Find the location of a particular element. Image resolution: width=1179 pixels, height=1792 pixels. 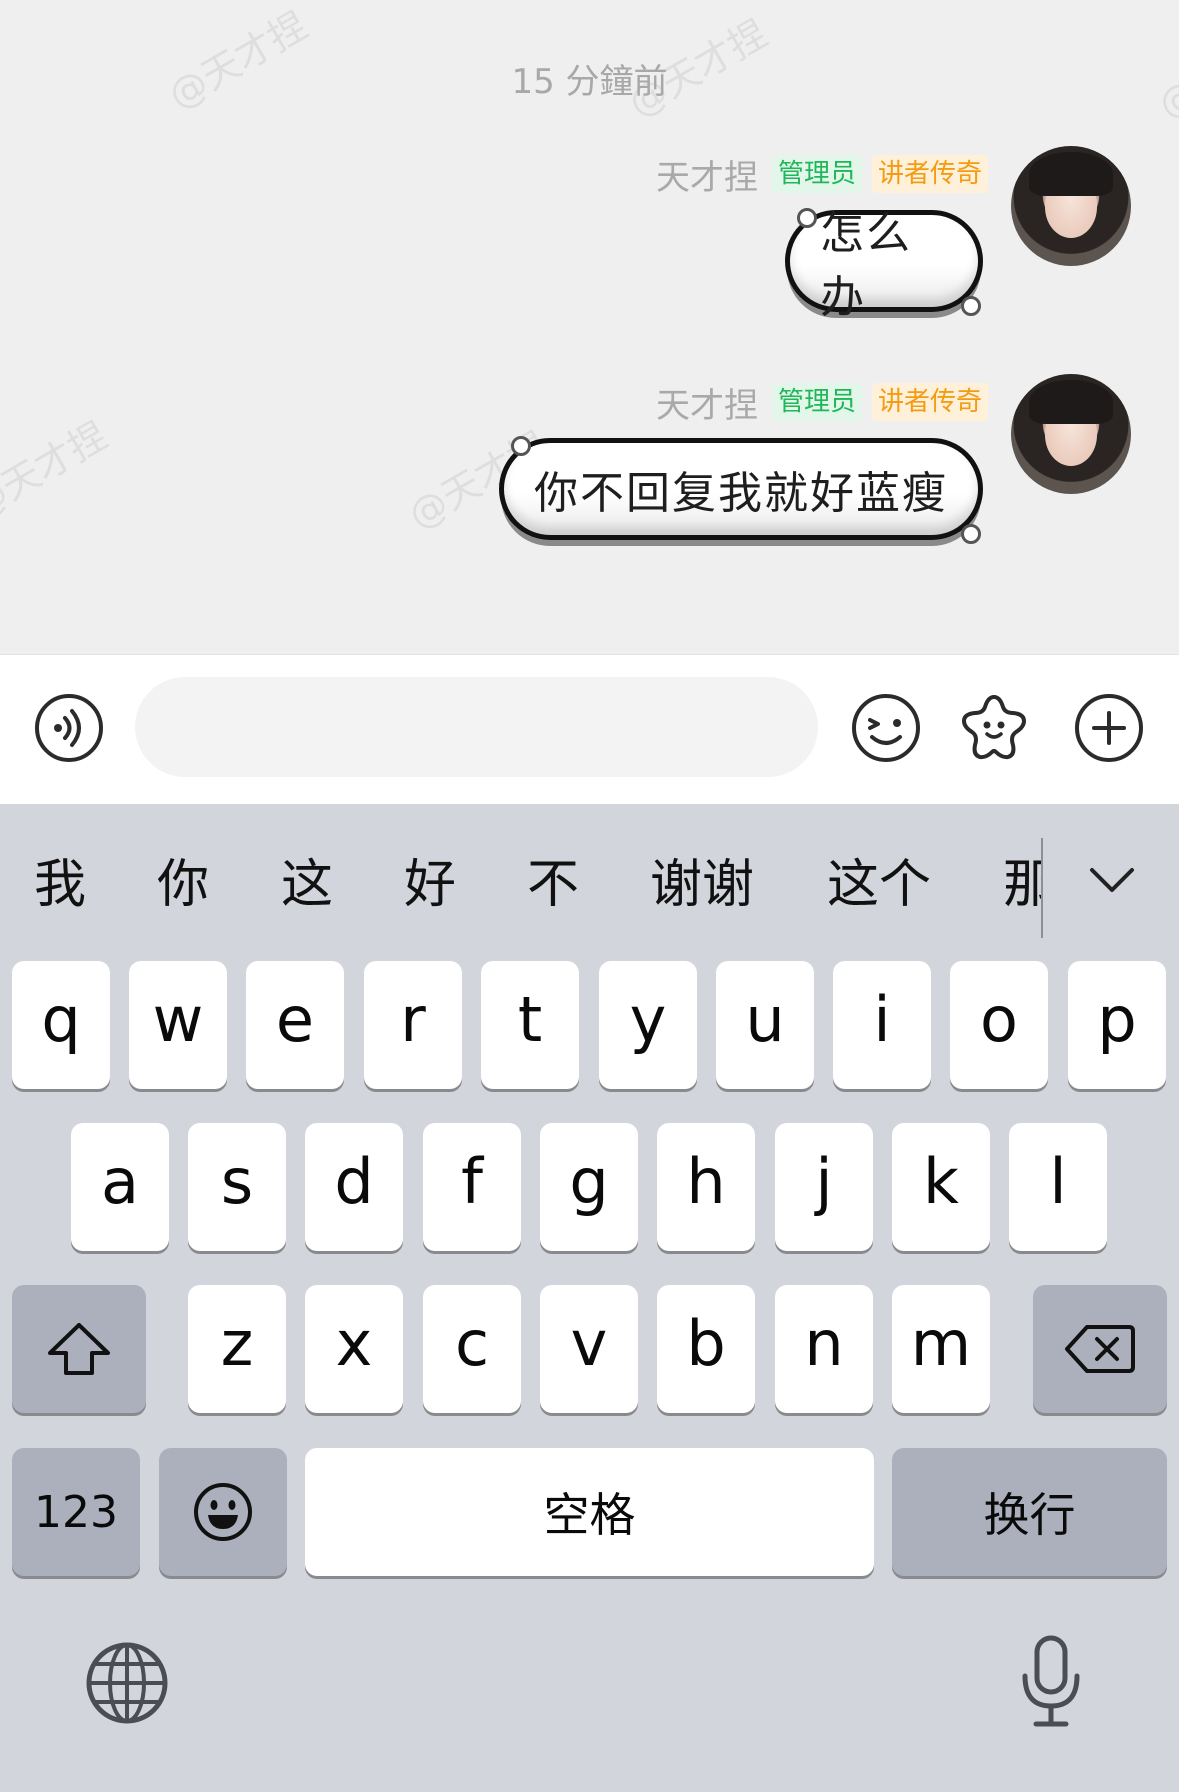

wink-face-icon is located at coordinates (886, 728).